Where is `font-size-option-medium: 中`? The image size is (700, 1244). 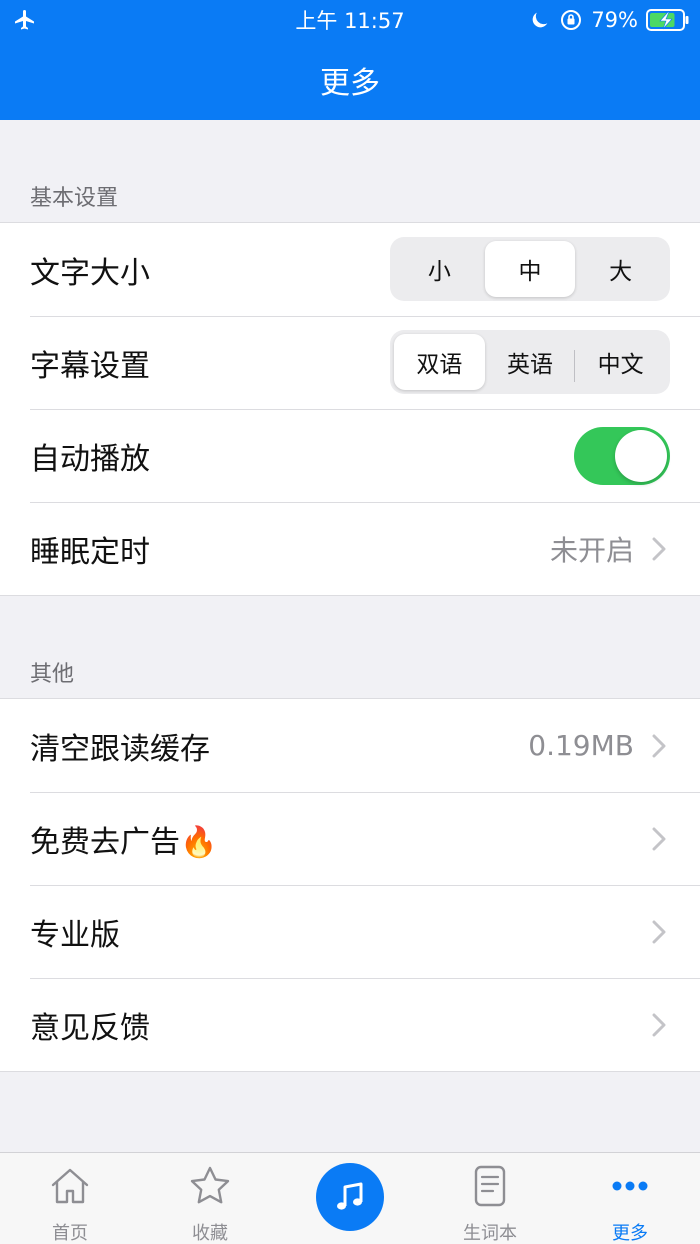
font-size-option-medium: 中 is located at coordinates (530, 269).